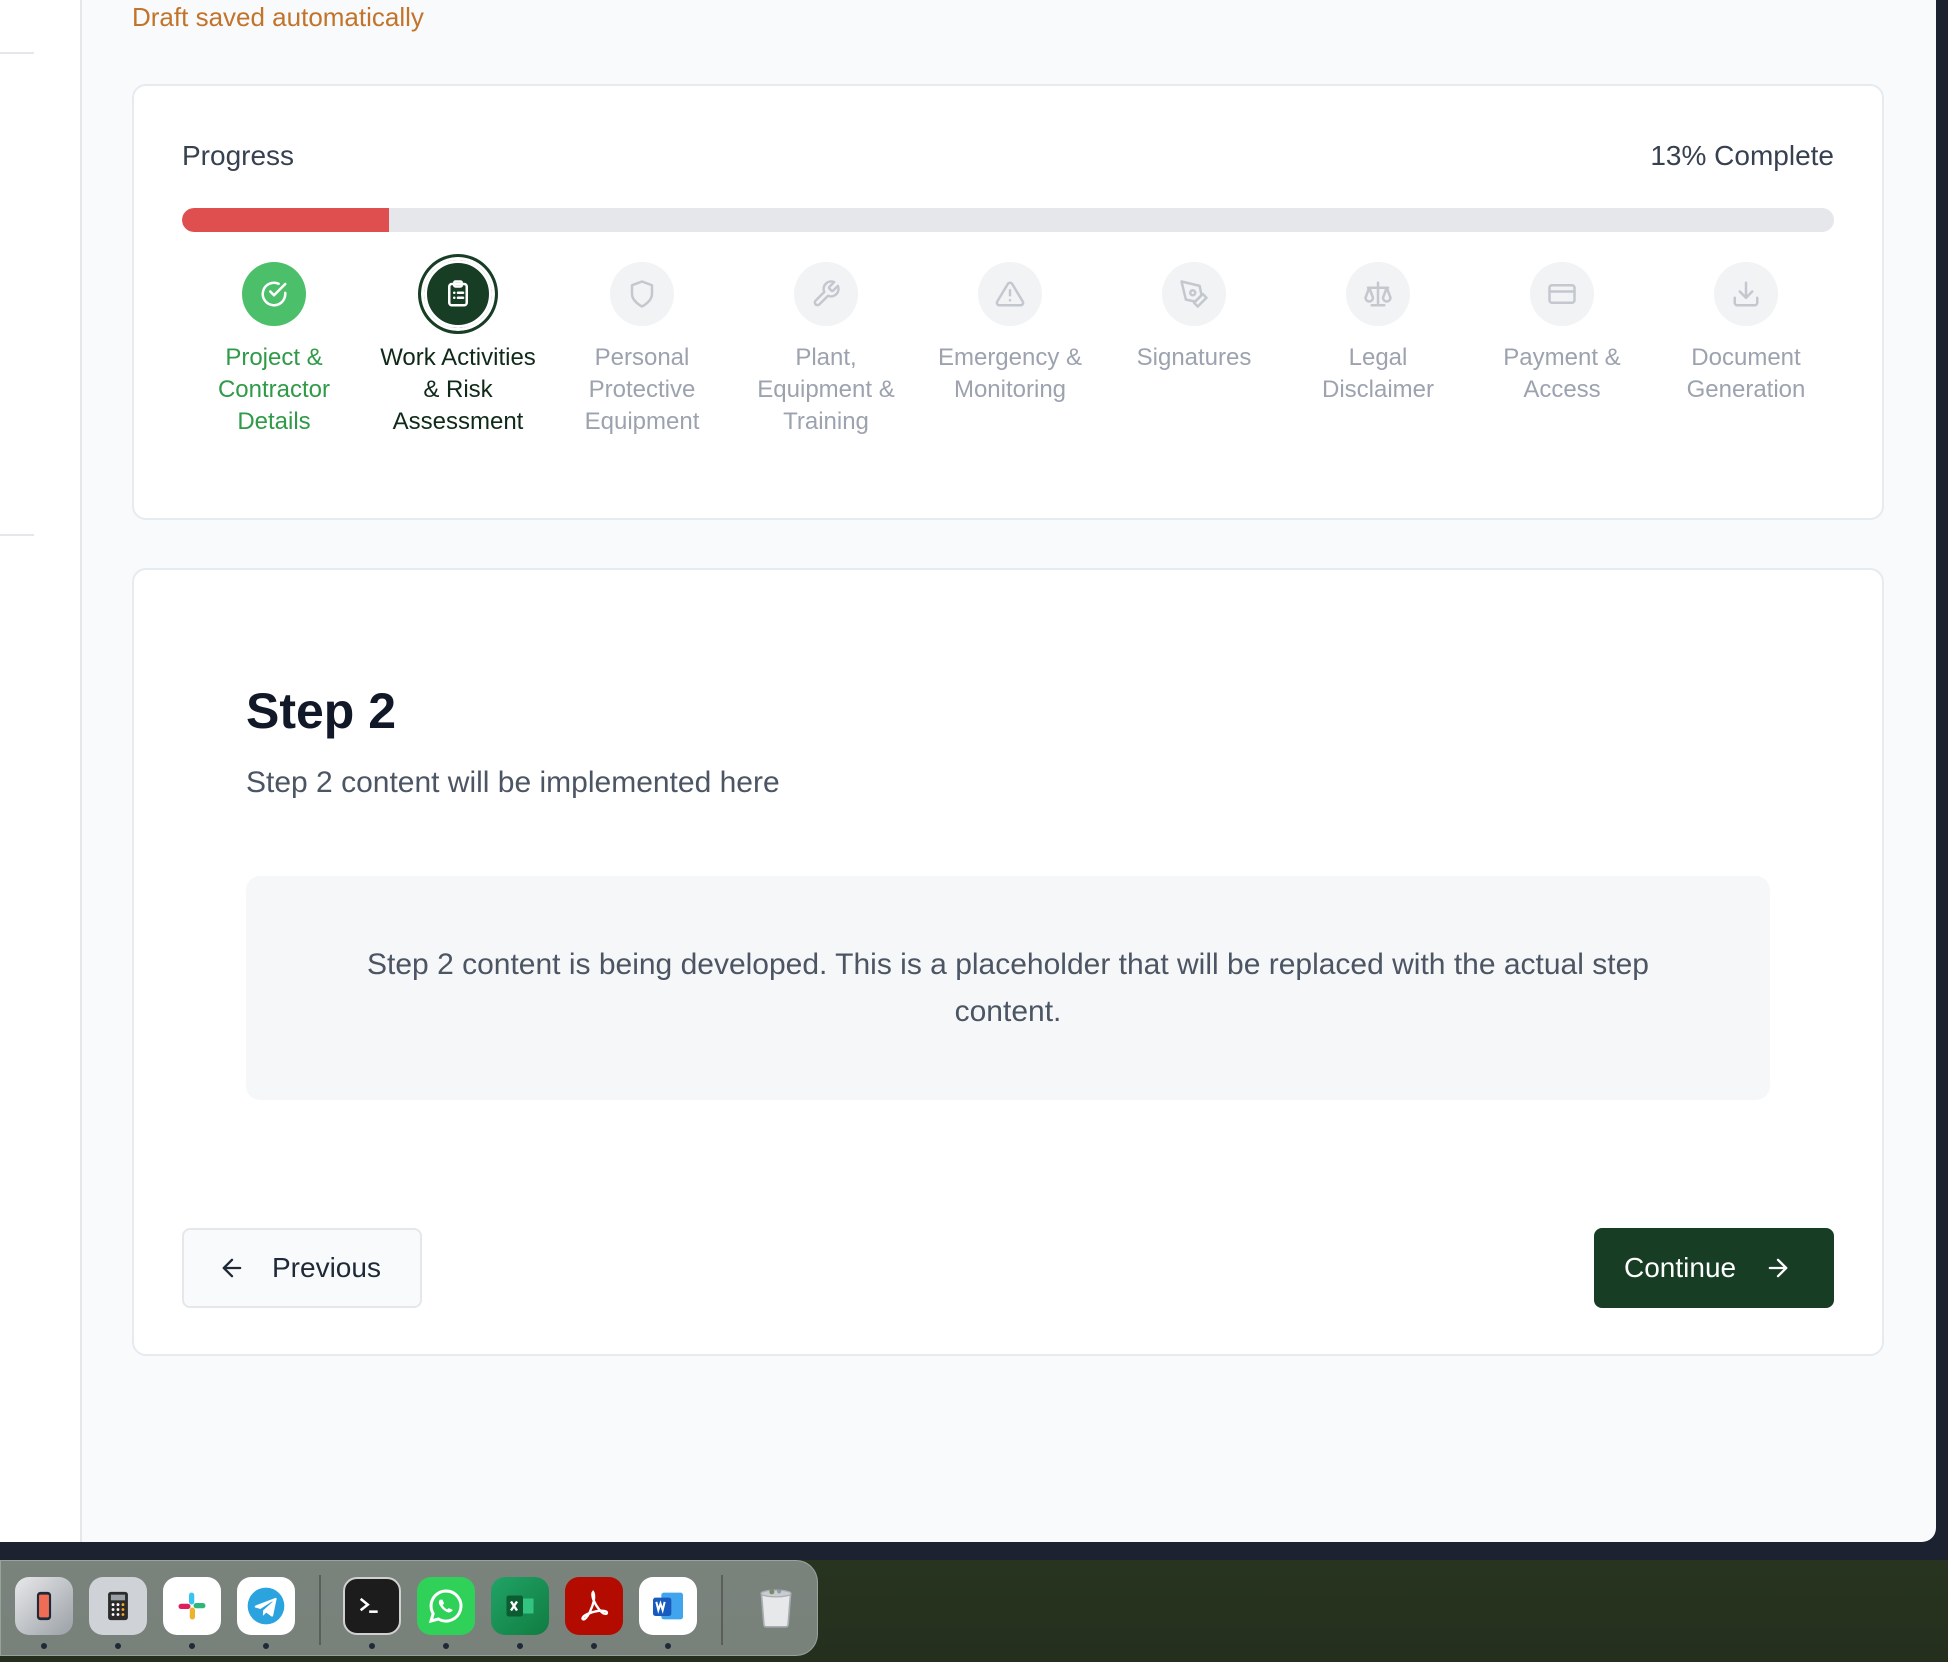 The width and height of the screenshot is (1948, 1662). I want to click on step-personal-protective-equipment: Personal Protective Equipment, so click(642, 350).